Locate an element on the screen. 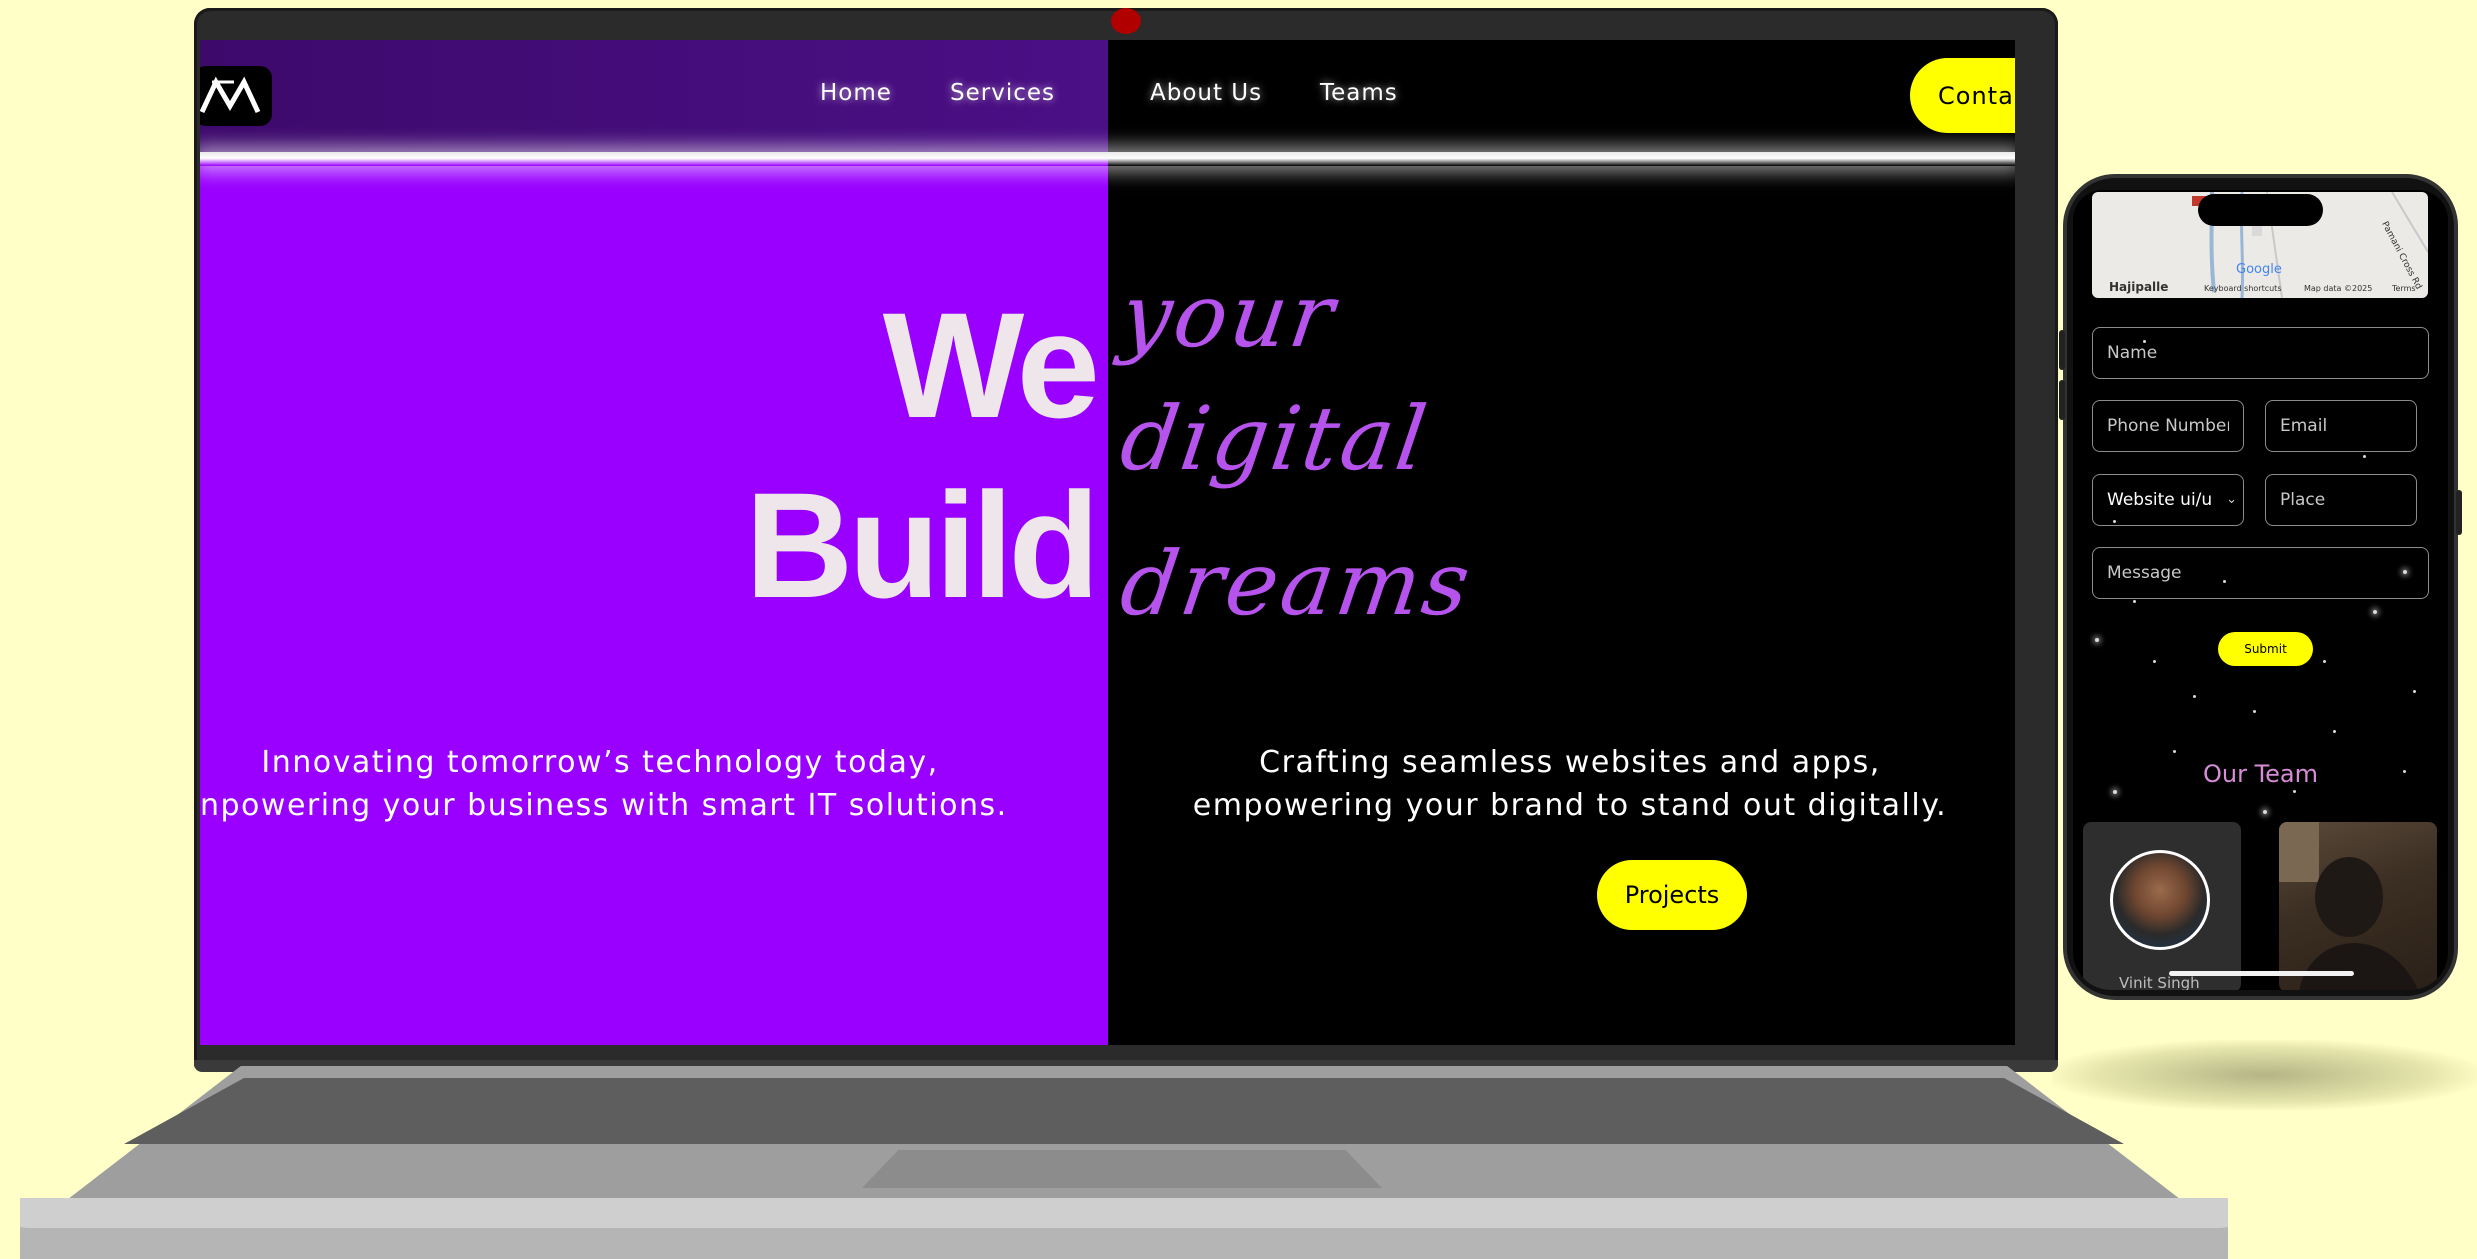 The width and height of the screenshot is (2477, 1259). contact-button: Conta is located at coordinates (1962, 95).